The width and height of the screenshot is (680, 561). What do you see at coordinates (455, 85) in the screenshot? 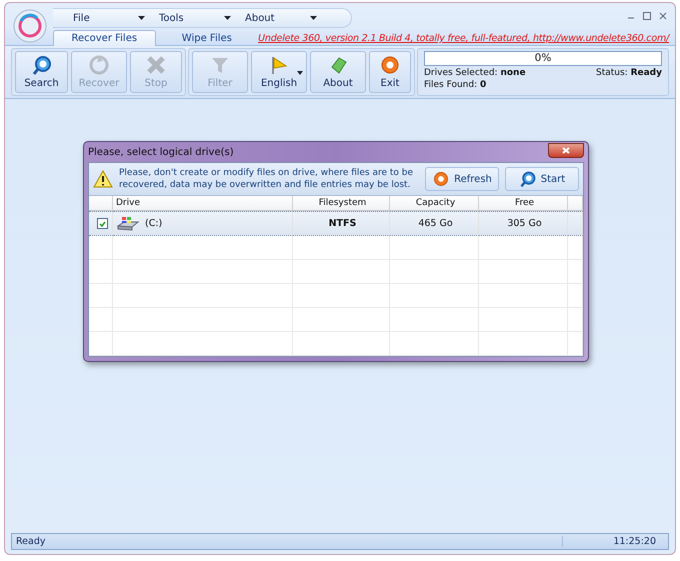
I see `files-found-text: Files Found: 0` at bounding box center [455, 85].